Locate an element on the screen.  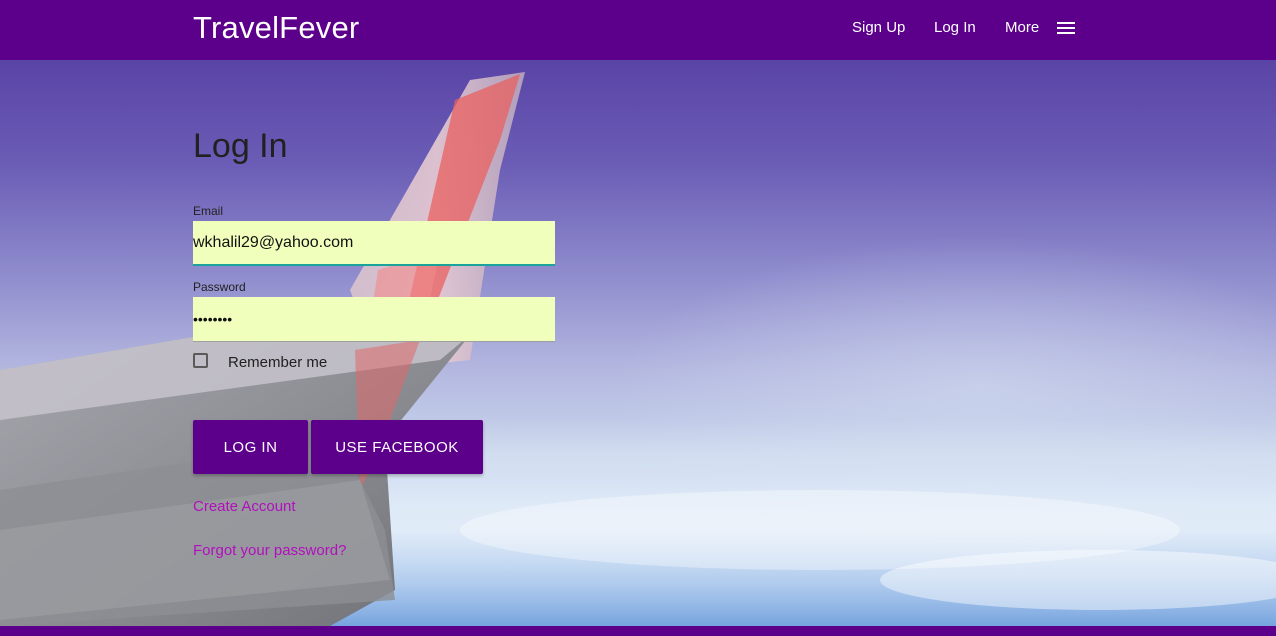
page-title: Log In is located at coordinates (240, 146).